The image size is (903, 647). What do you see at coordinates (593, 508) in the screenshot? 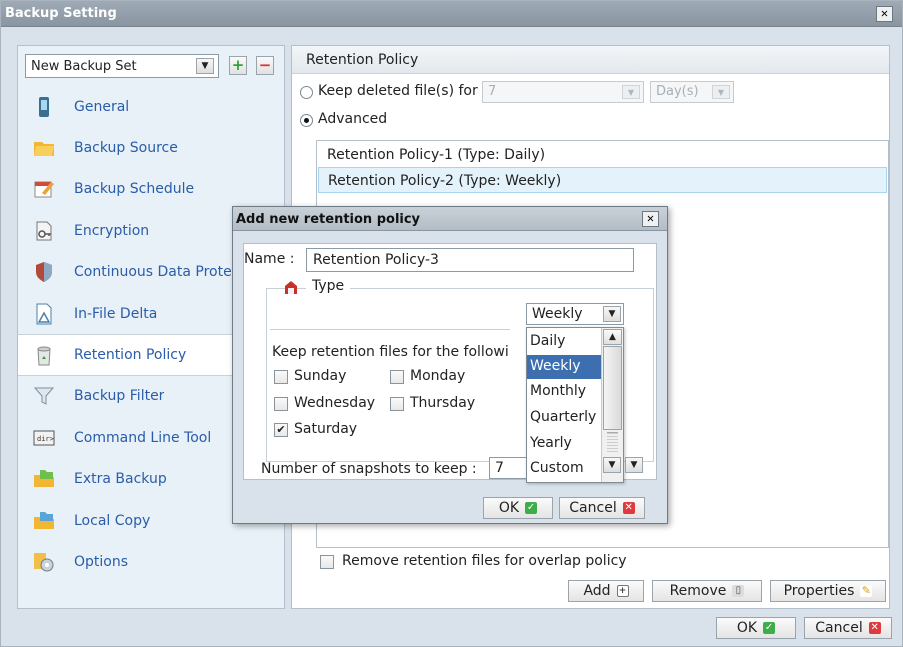
I see `dialog-cancel-label: Cancel` at bounding box center [593, 508].